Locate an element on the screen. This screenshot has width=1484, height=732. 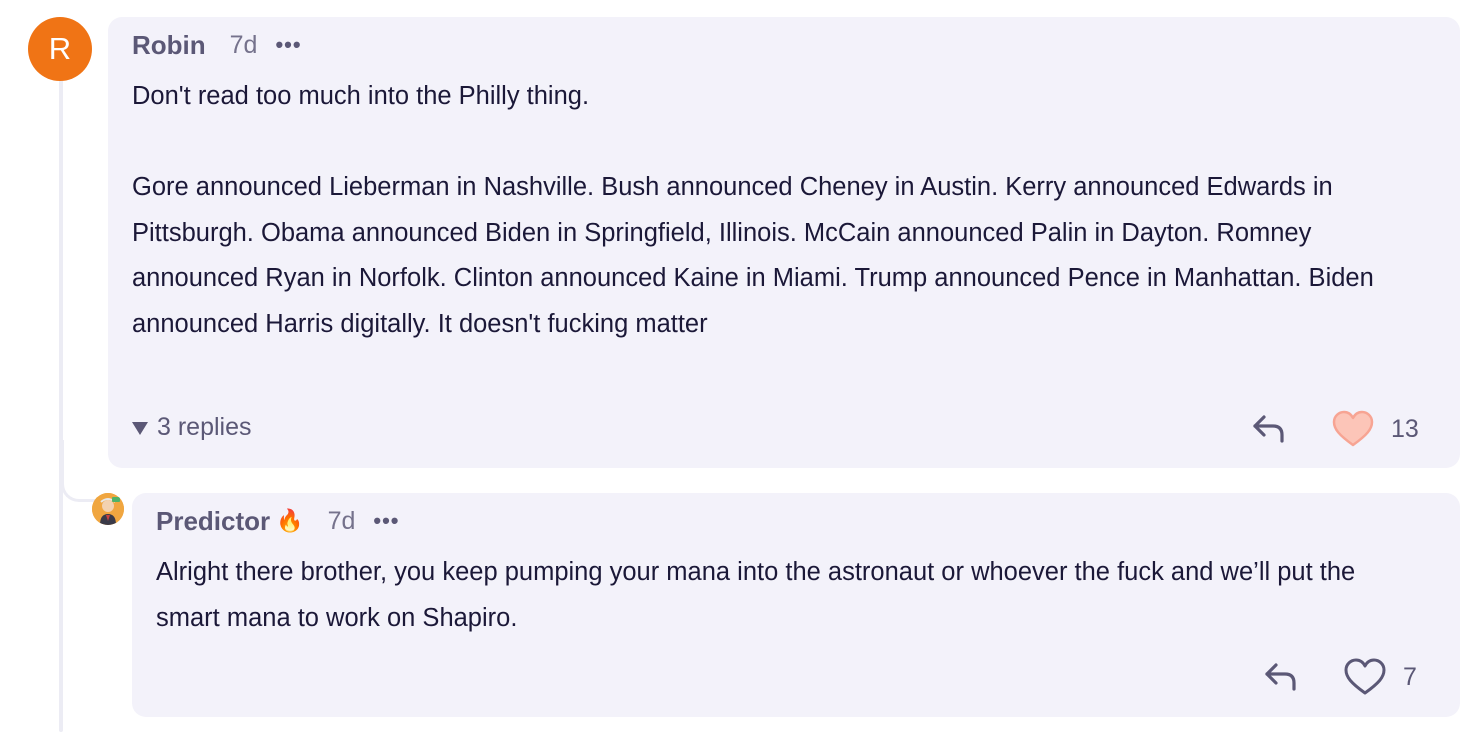
avatar-image-icon is located at coordinates (108, 509).